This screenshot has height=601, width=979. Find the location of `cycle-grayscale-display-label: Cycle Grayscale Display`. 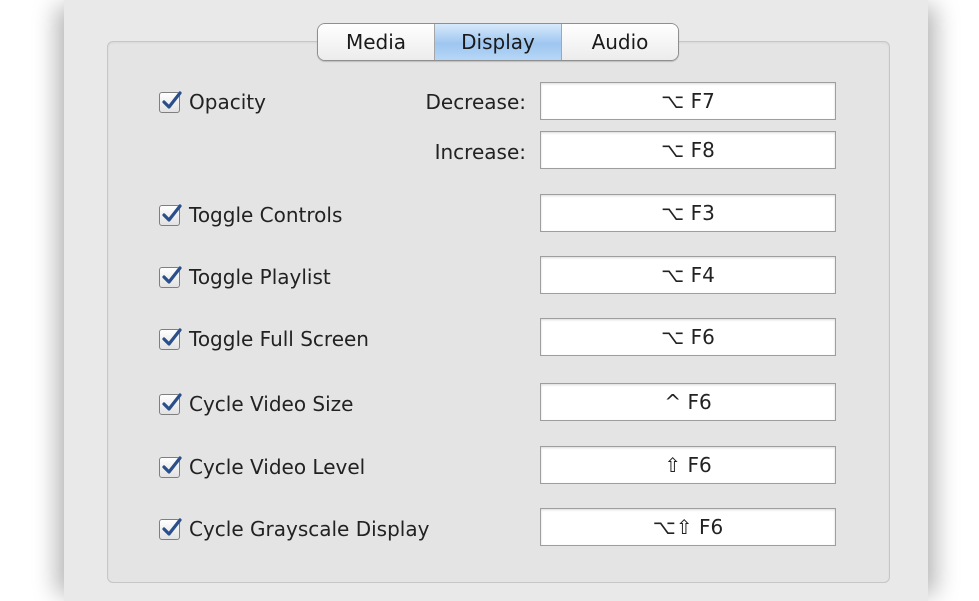

cycle-grayscale-display-label: Cycle Grayscale Display is located at coordinates (309, 529).